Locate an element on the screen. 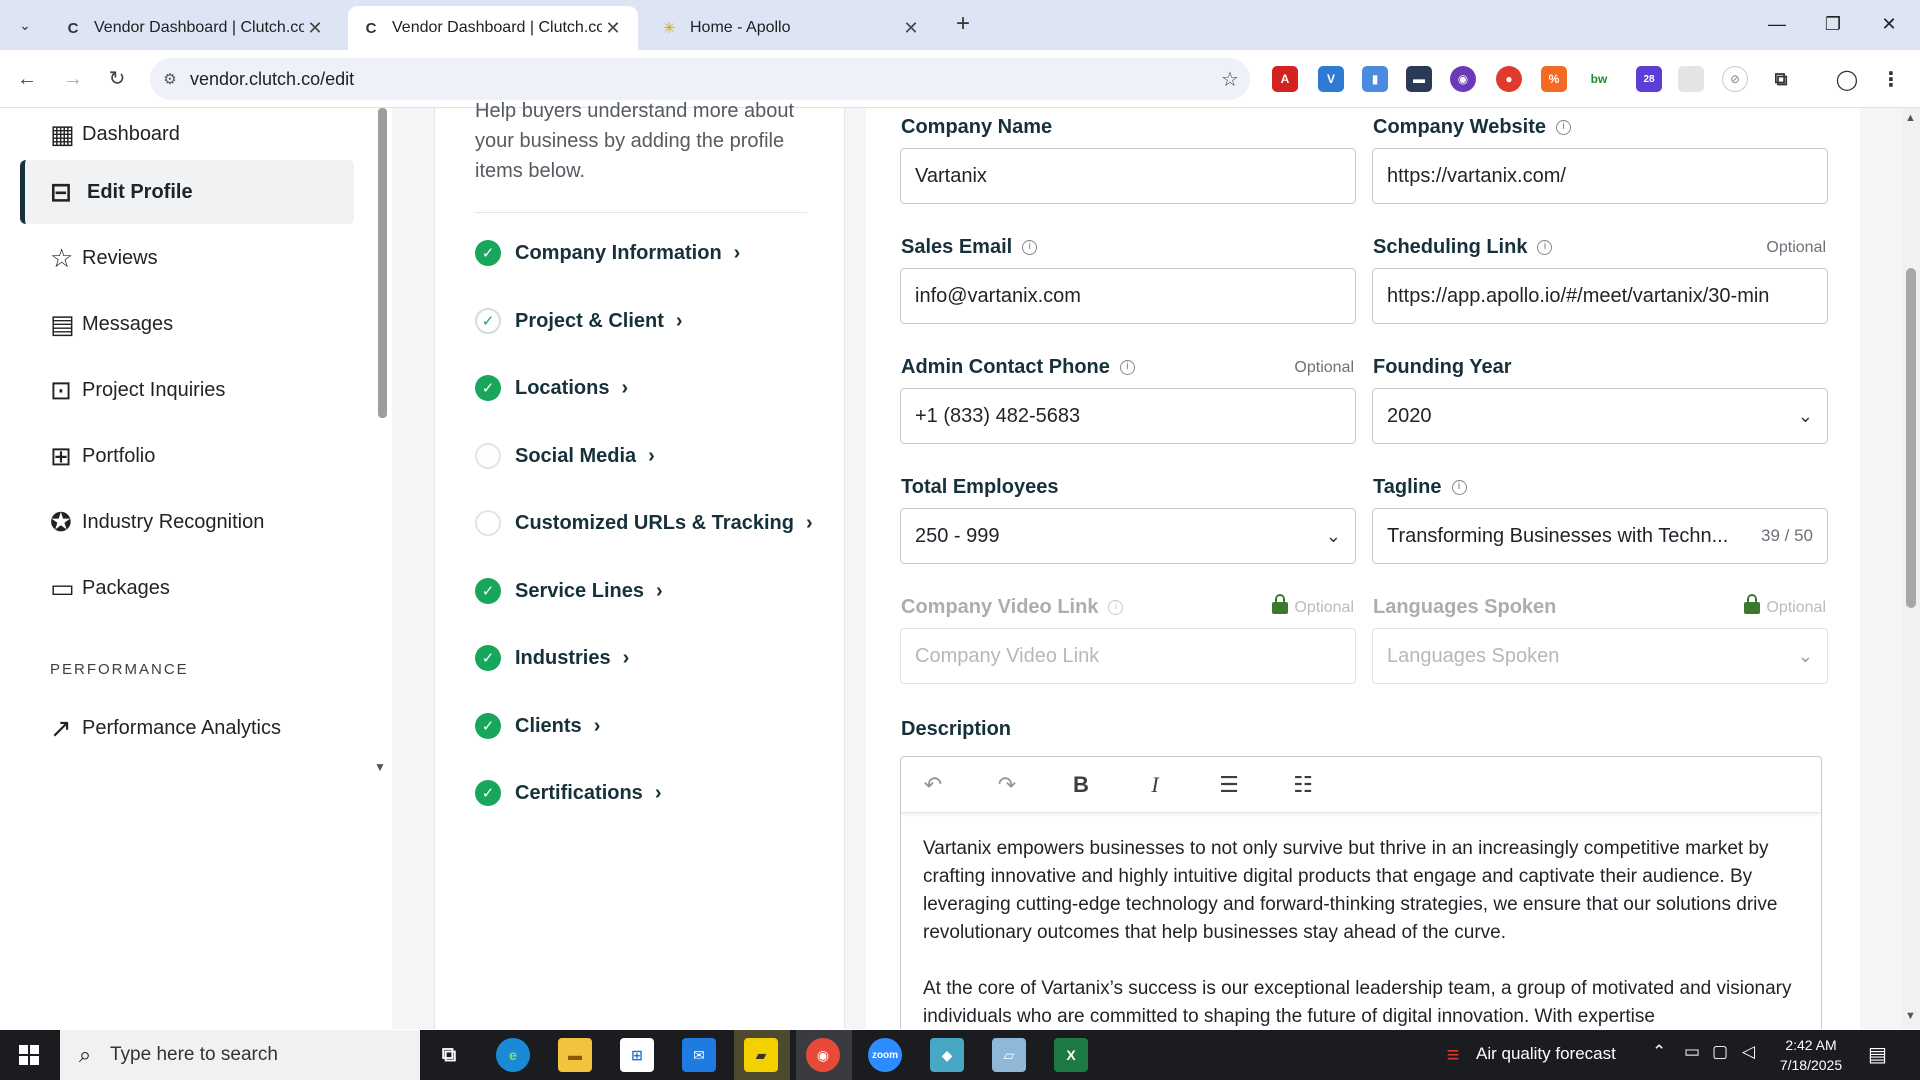 The height and width of the screenshot is (1080, 1920). forward-button: → is located at coordinates (73, 79).